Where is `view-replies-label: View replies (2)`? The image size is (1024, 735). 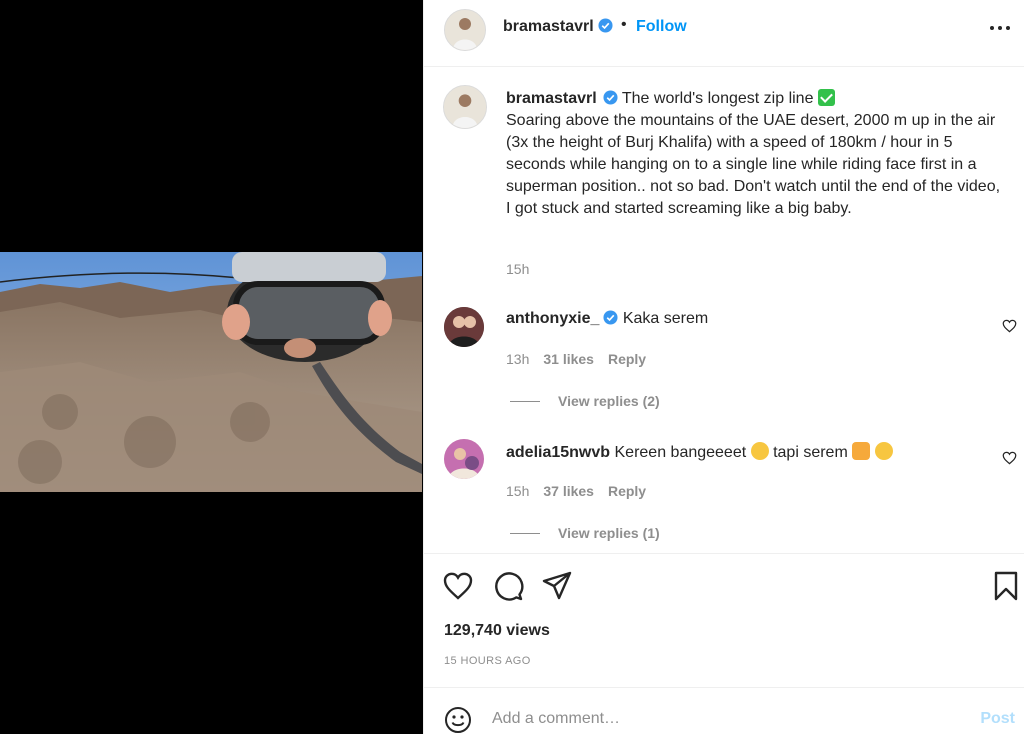 view-replies-label: View replies (2) is located at coordinates (609, 401).